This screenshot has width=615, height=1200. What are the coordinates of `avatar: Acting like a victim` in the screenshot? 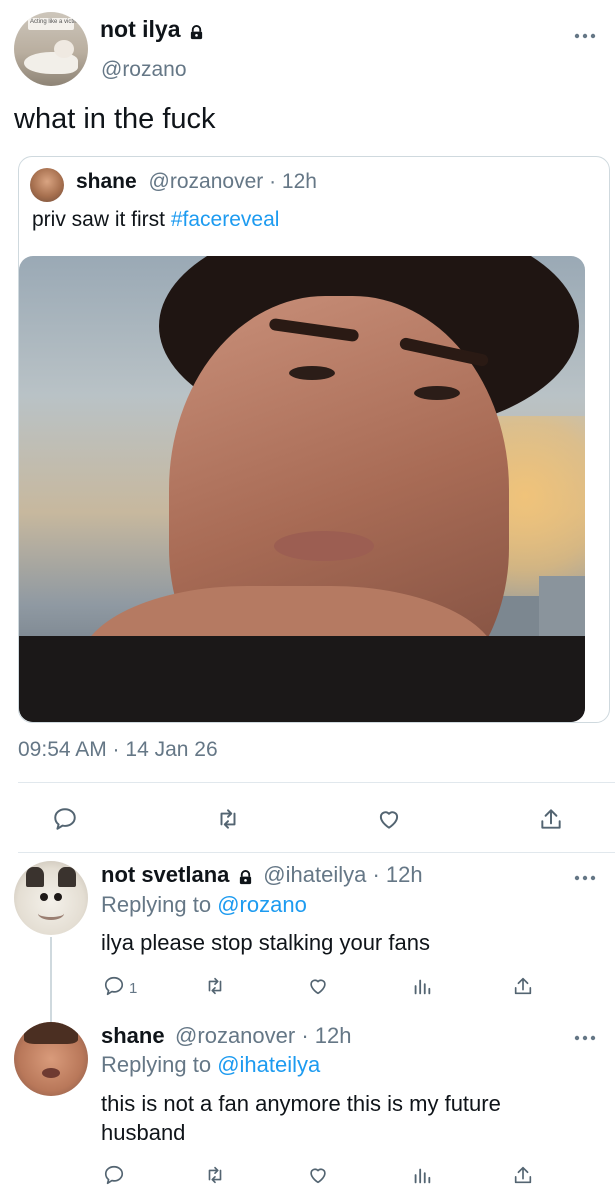 It's located at (51, 49).